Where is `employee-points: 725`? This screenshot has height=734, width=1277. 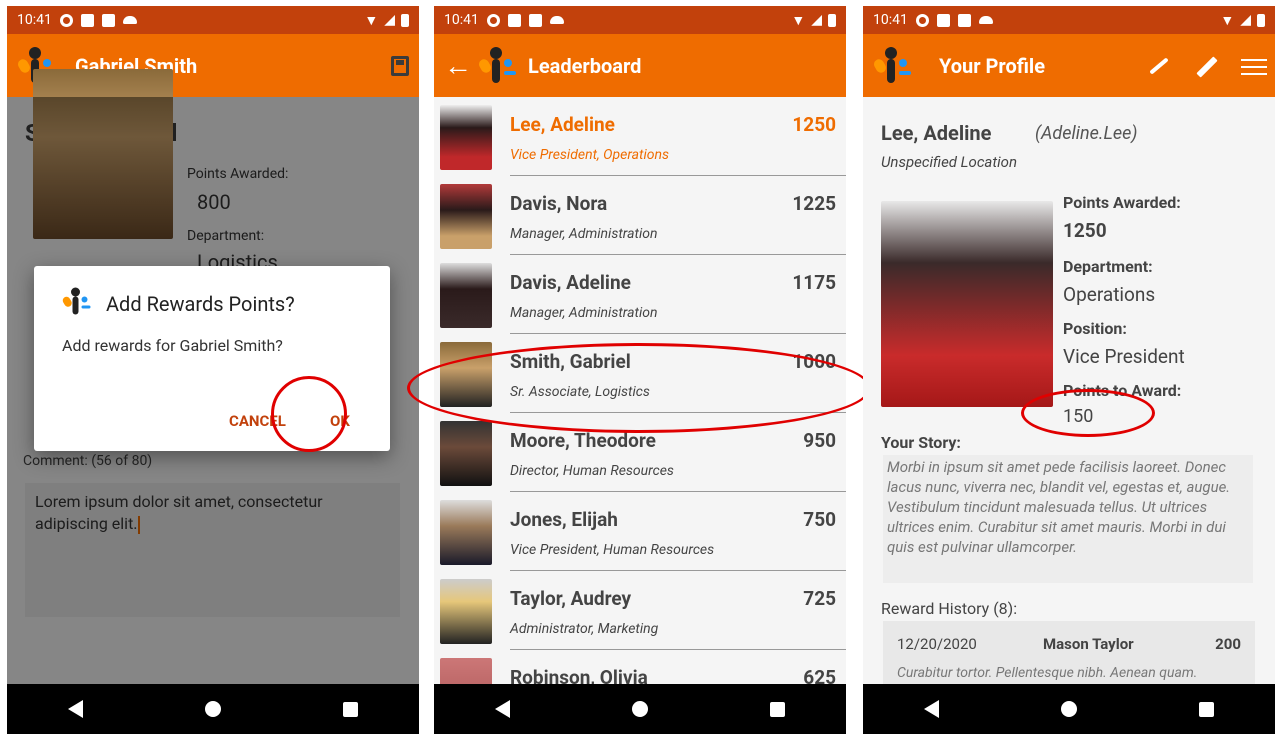 employee-points: 725 is located at coordinates (819, 598).